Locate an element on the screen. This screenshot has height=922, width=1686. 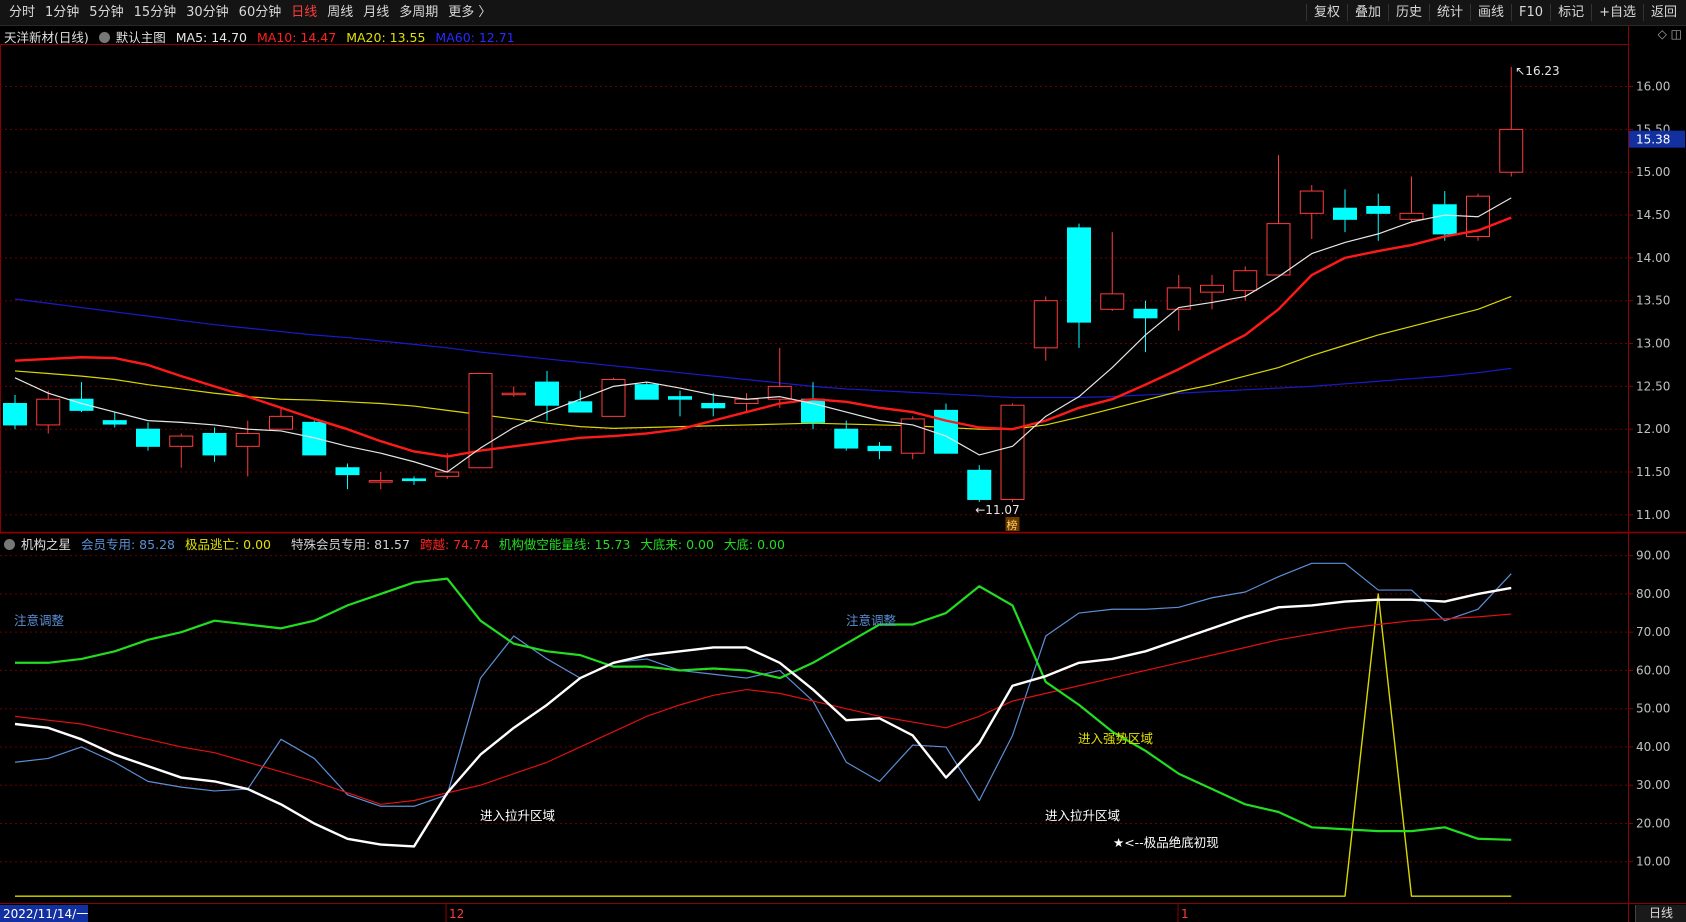
current-price-label: 15.38 is located at coordinates (1653, 140).